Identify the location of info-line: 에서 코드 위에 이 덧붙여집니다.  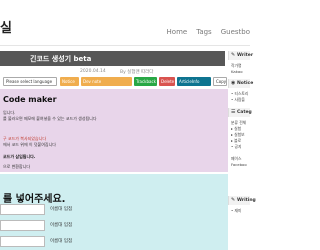
(29, 144).